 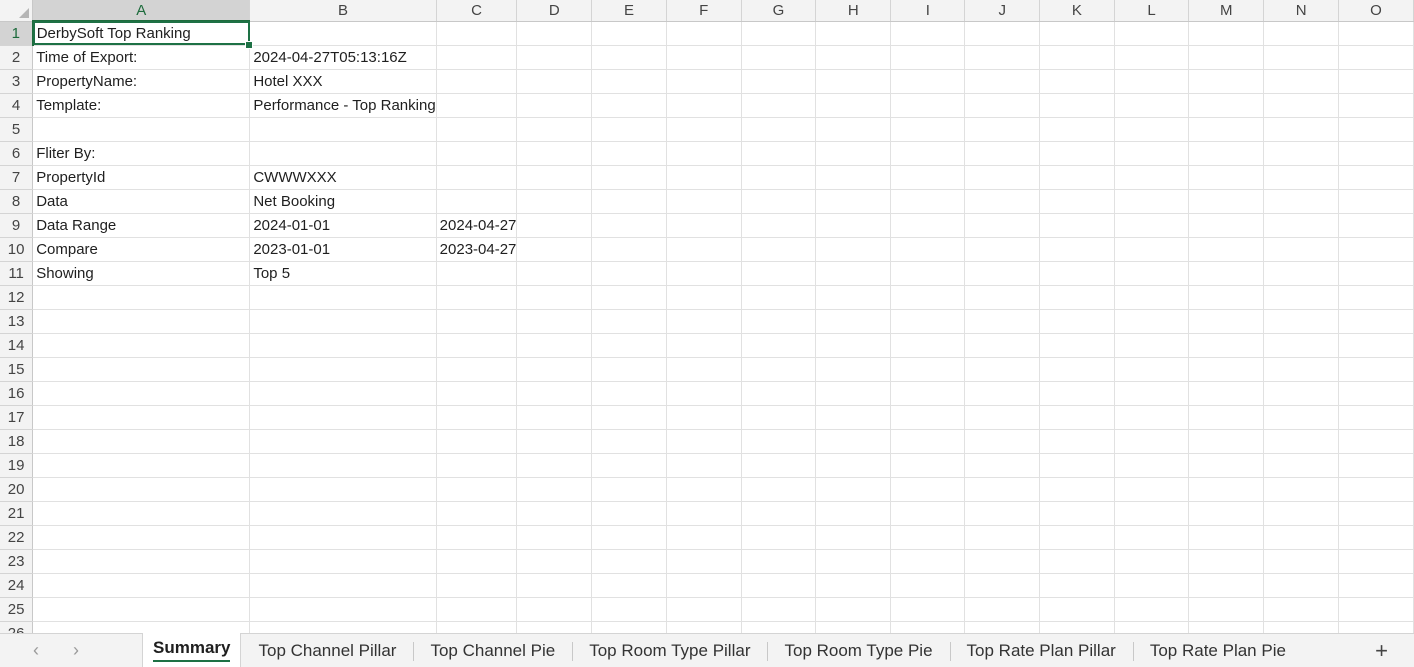 I want to click on cell-f8, so click(x=704, y=201).